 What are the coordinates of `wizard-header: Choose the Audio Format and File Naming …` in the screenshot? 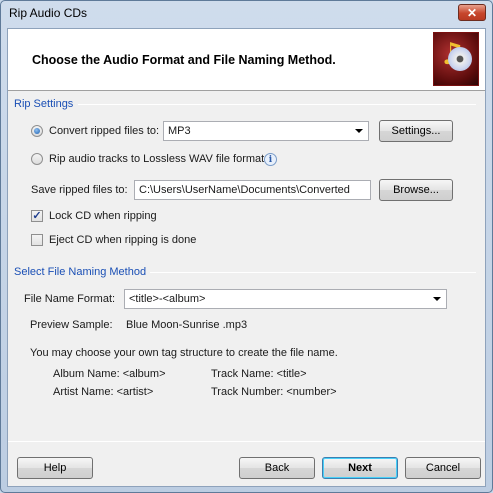 It's located at (246, 60).